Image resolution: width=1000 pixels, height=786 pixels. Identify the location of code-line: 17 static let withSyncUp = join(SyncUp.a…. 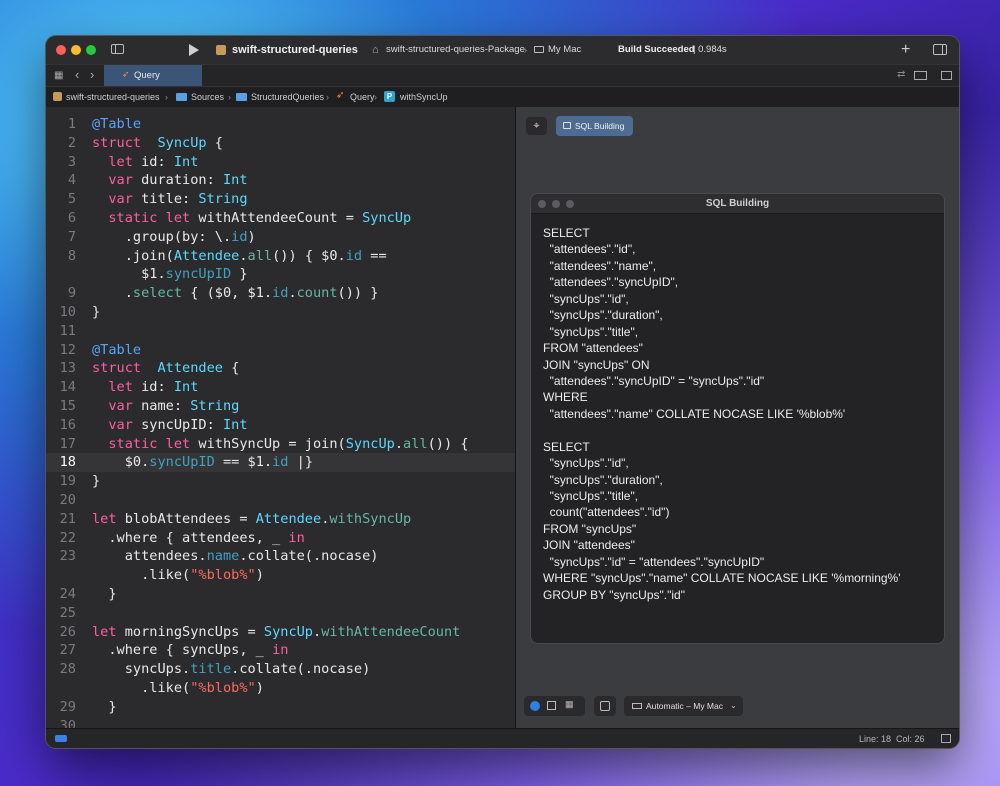
(280, 444).